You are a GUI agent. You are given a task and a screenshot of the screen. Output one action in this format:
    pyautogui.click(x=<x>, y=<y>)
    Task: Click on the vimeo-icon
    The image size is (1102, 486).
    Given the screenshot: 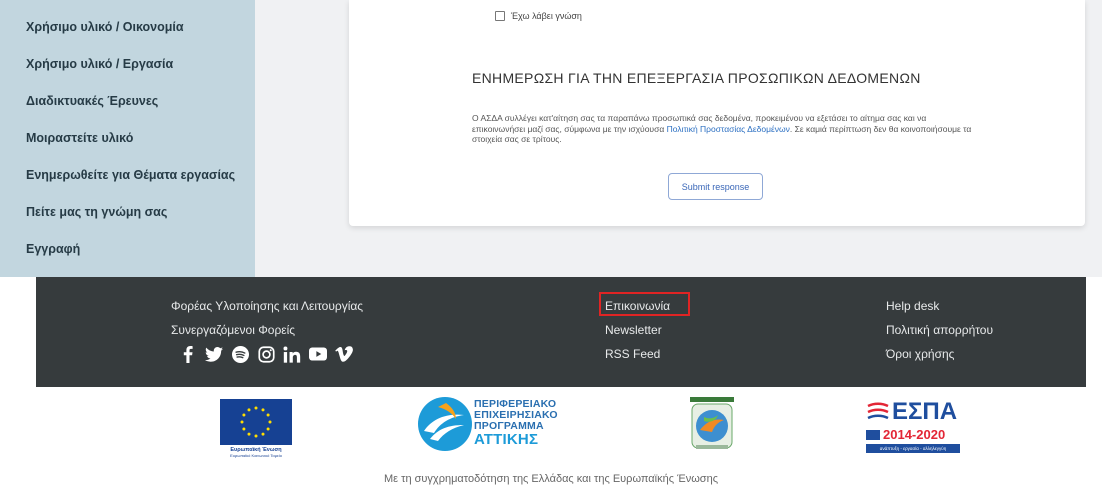 What is the action you would take?
    pyautogui.click(x=344, y=354)
    